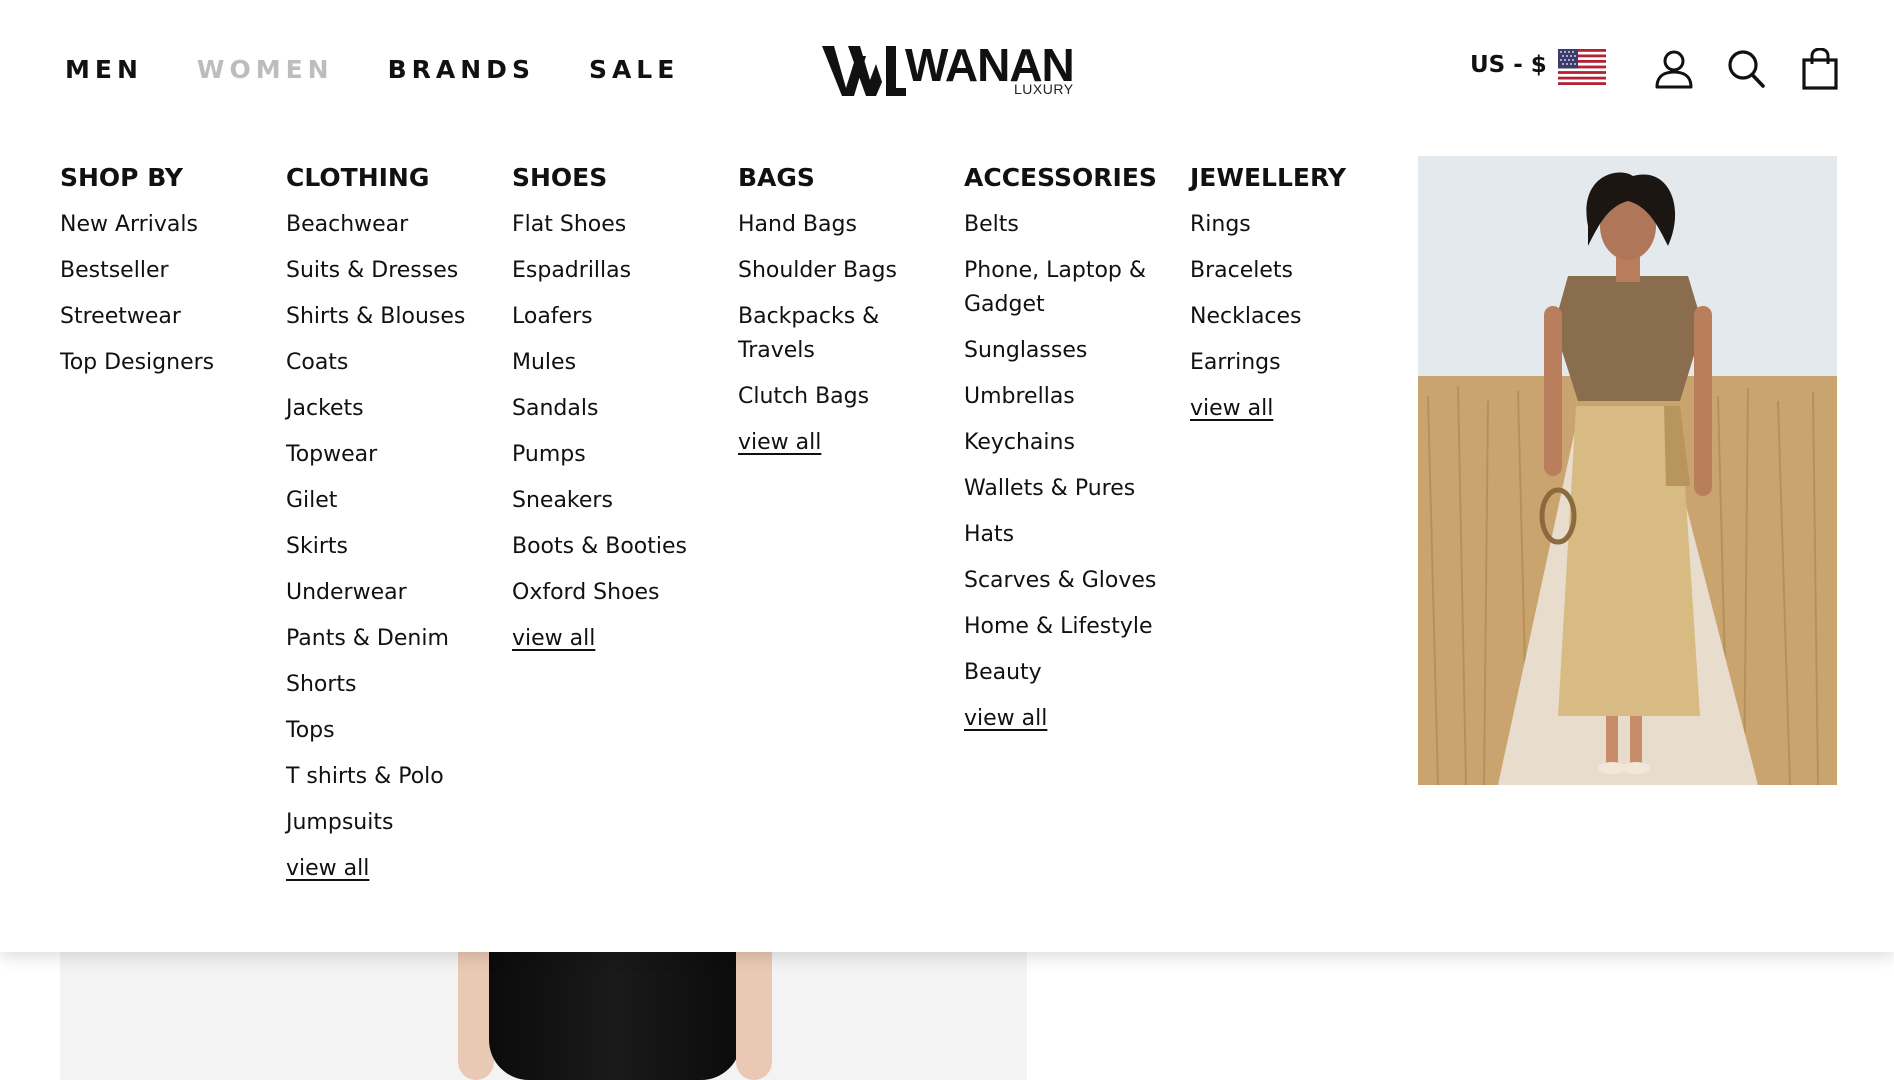 The width and height of the screenshot is (1894, 1080). Describe the element at coordinates (391, 777) in the screenshot. I see `menu-link-tshirts-polo: T shirts & Polo` at that location.